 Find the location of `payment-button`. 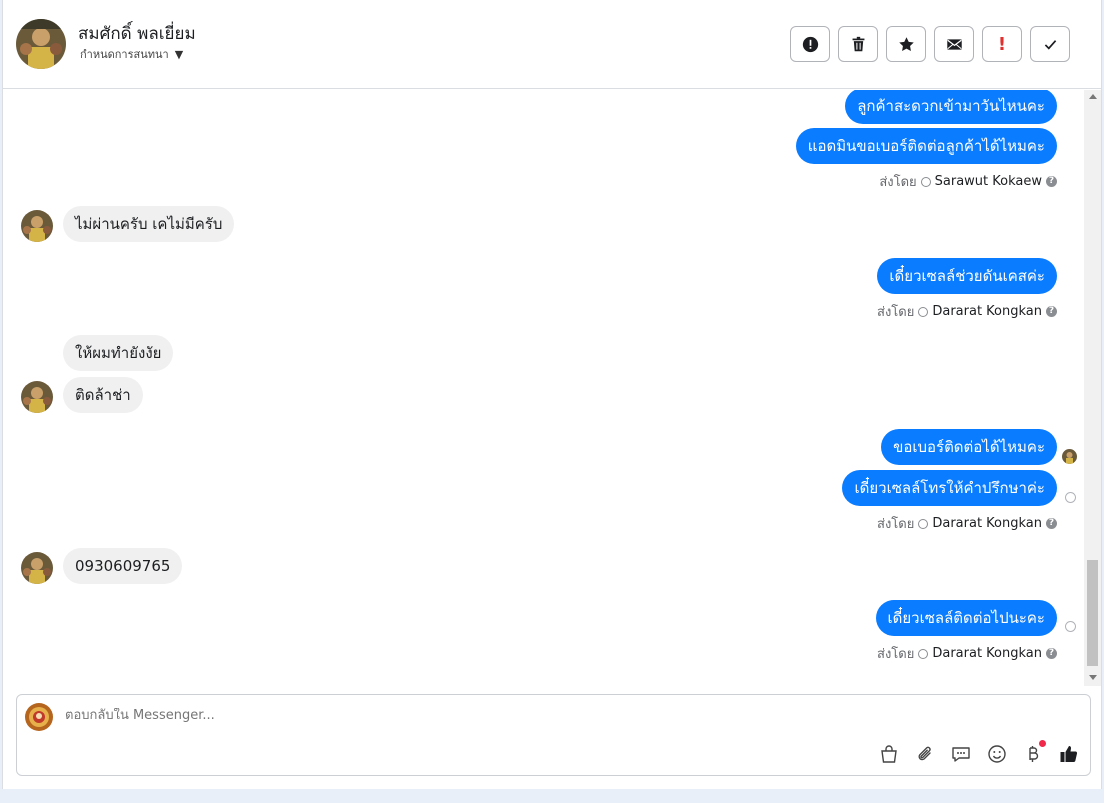

payment-button is located at coordinates (1034, 752).